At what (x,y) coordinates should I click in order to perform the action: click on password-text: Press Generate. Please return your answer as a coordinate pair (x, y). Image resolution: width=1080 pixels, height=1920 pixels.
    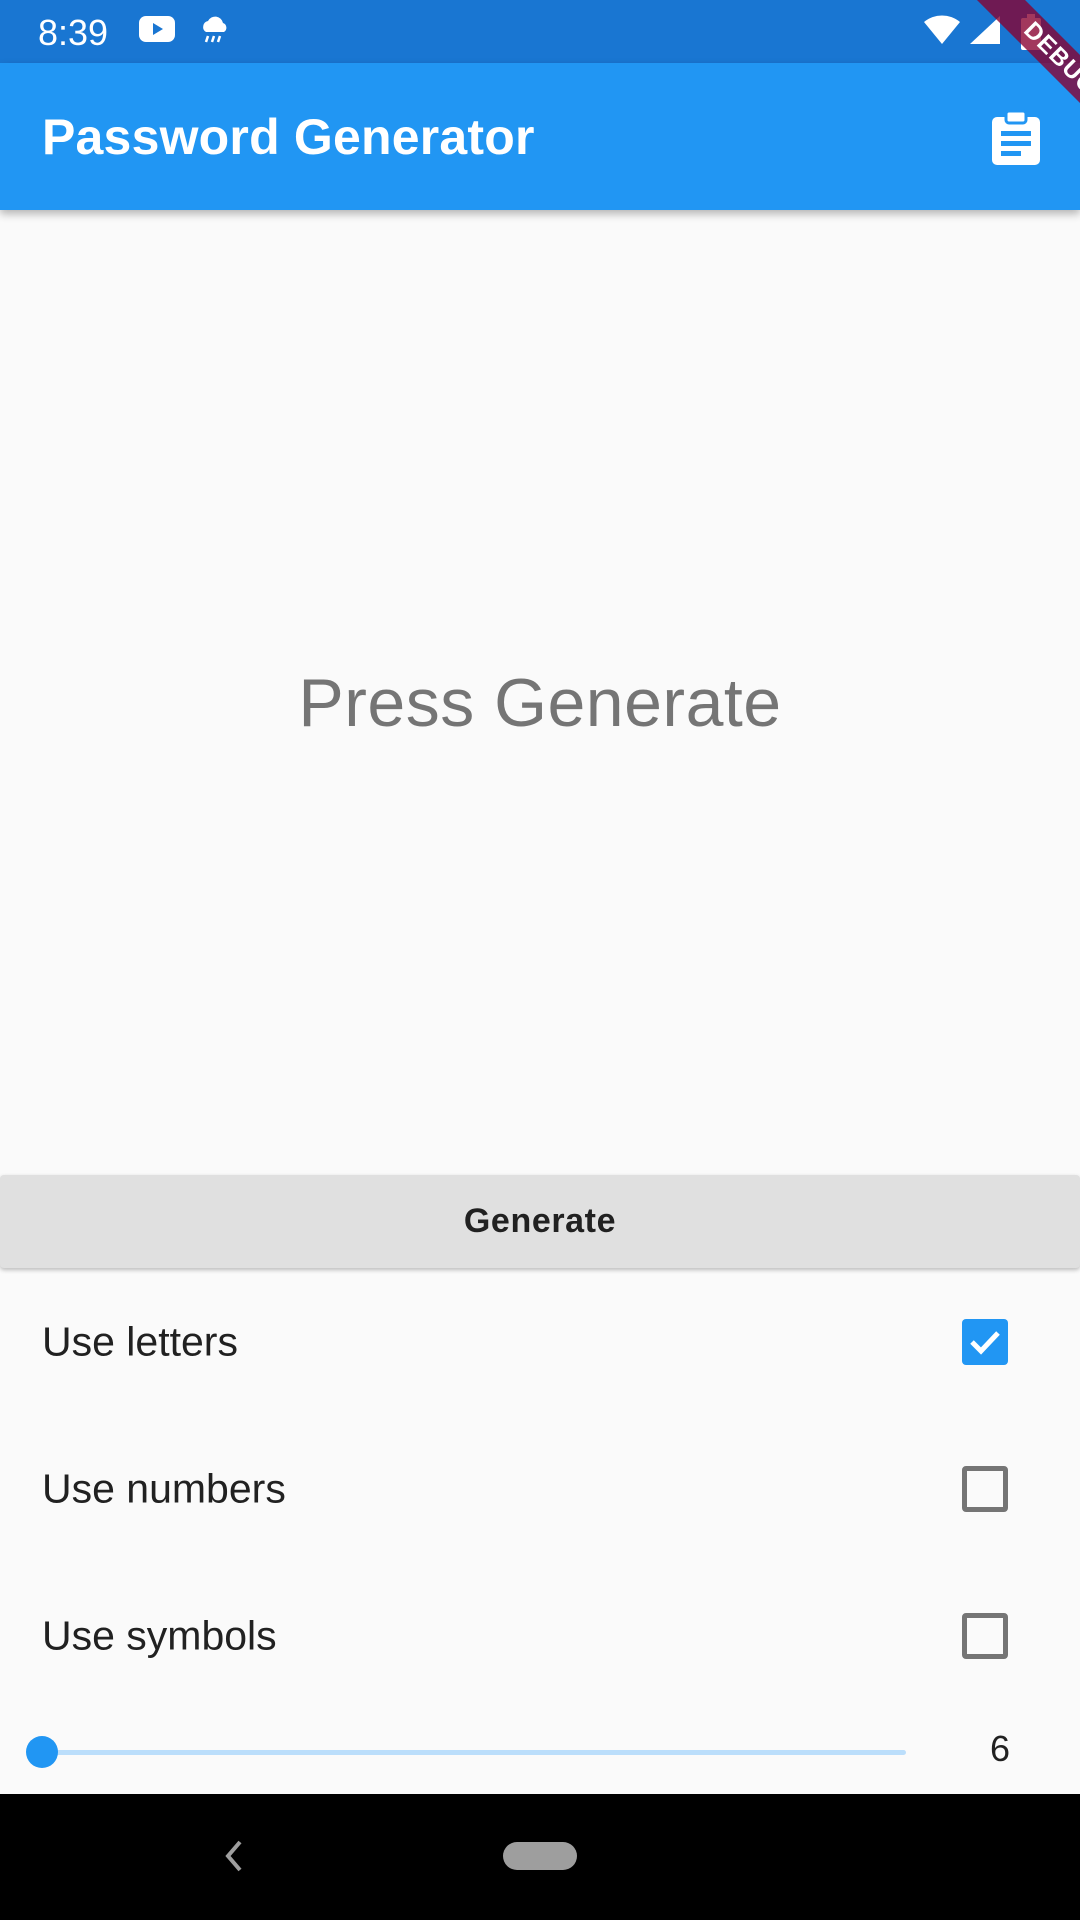
    Looking at the image, I should click on (540, 702).